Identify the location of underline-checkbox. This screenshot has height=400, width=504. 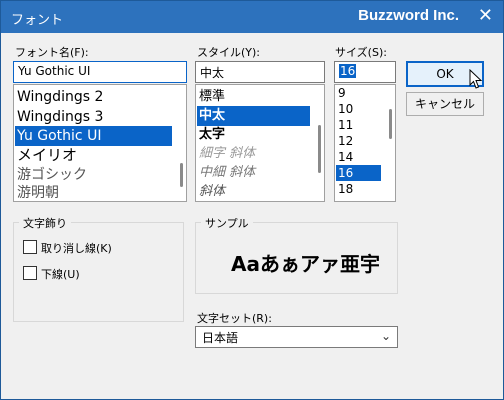
(30, 273).